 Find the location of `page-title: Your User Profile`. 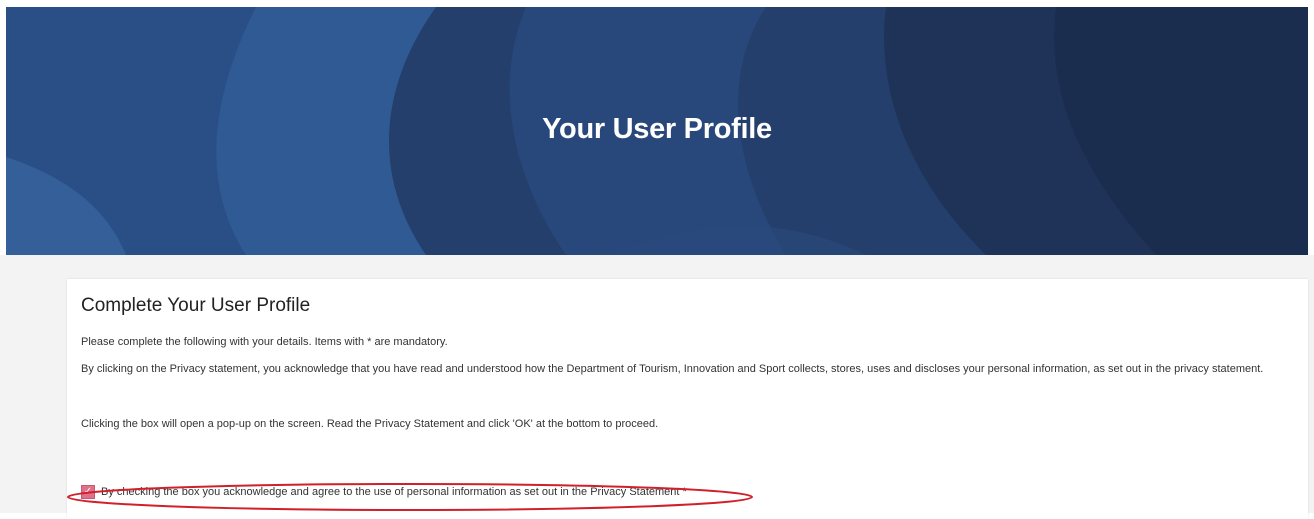

page-title: Your User Profile is located at coordinates (657, 129).